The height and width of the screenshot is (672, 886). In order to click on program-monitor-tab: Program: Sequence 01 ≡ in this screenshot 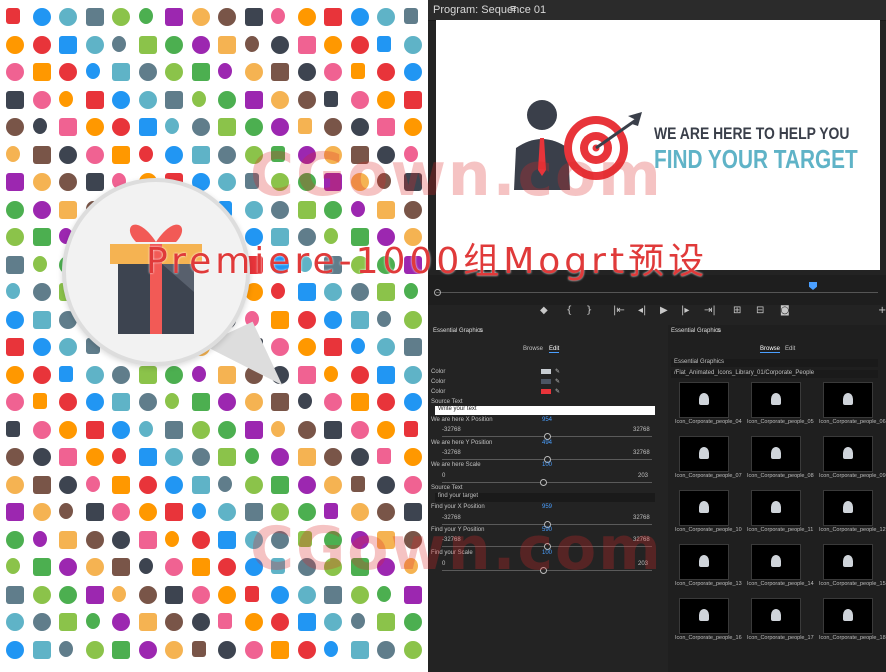, I will do `click(657, 10)`.